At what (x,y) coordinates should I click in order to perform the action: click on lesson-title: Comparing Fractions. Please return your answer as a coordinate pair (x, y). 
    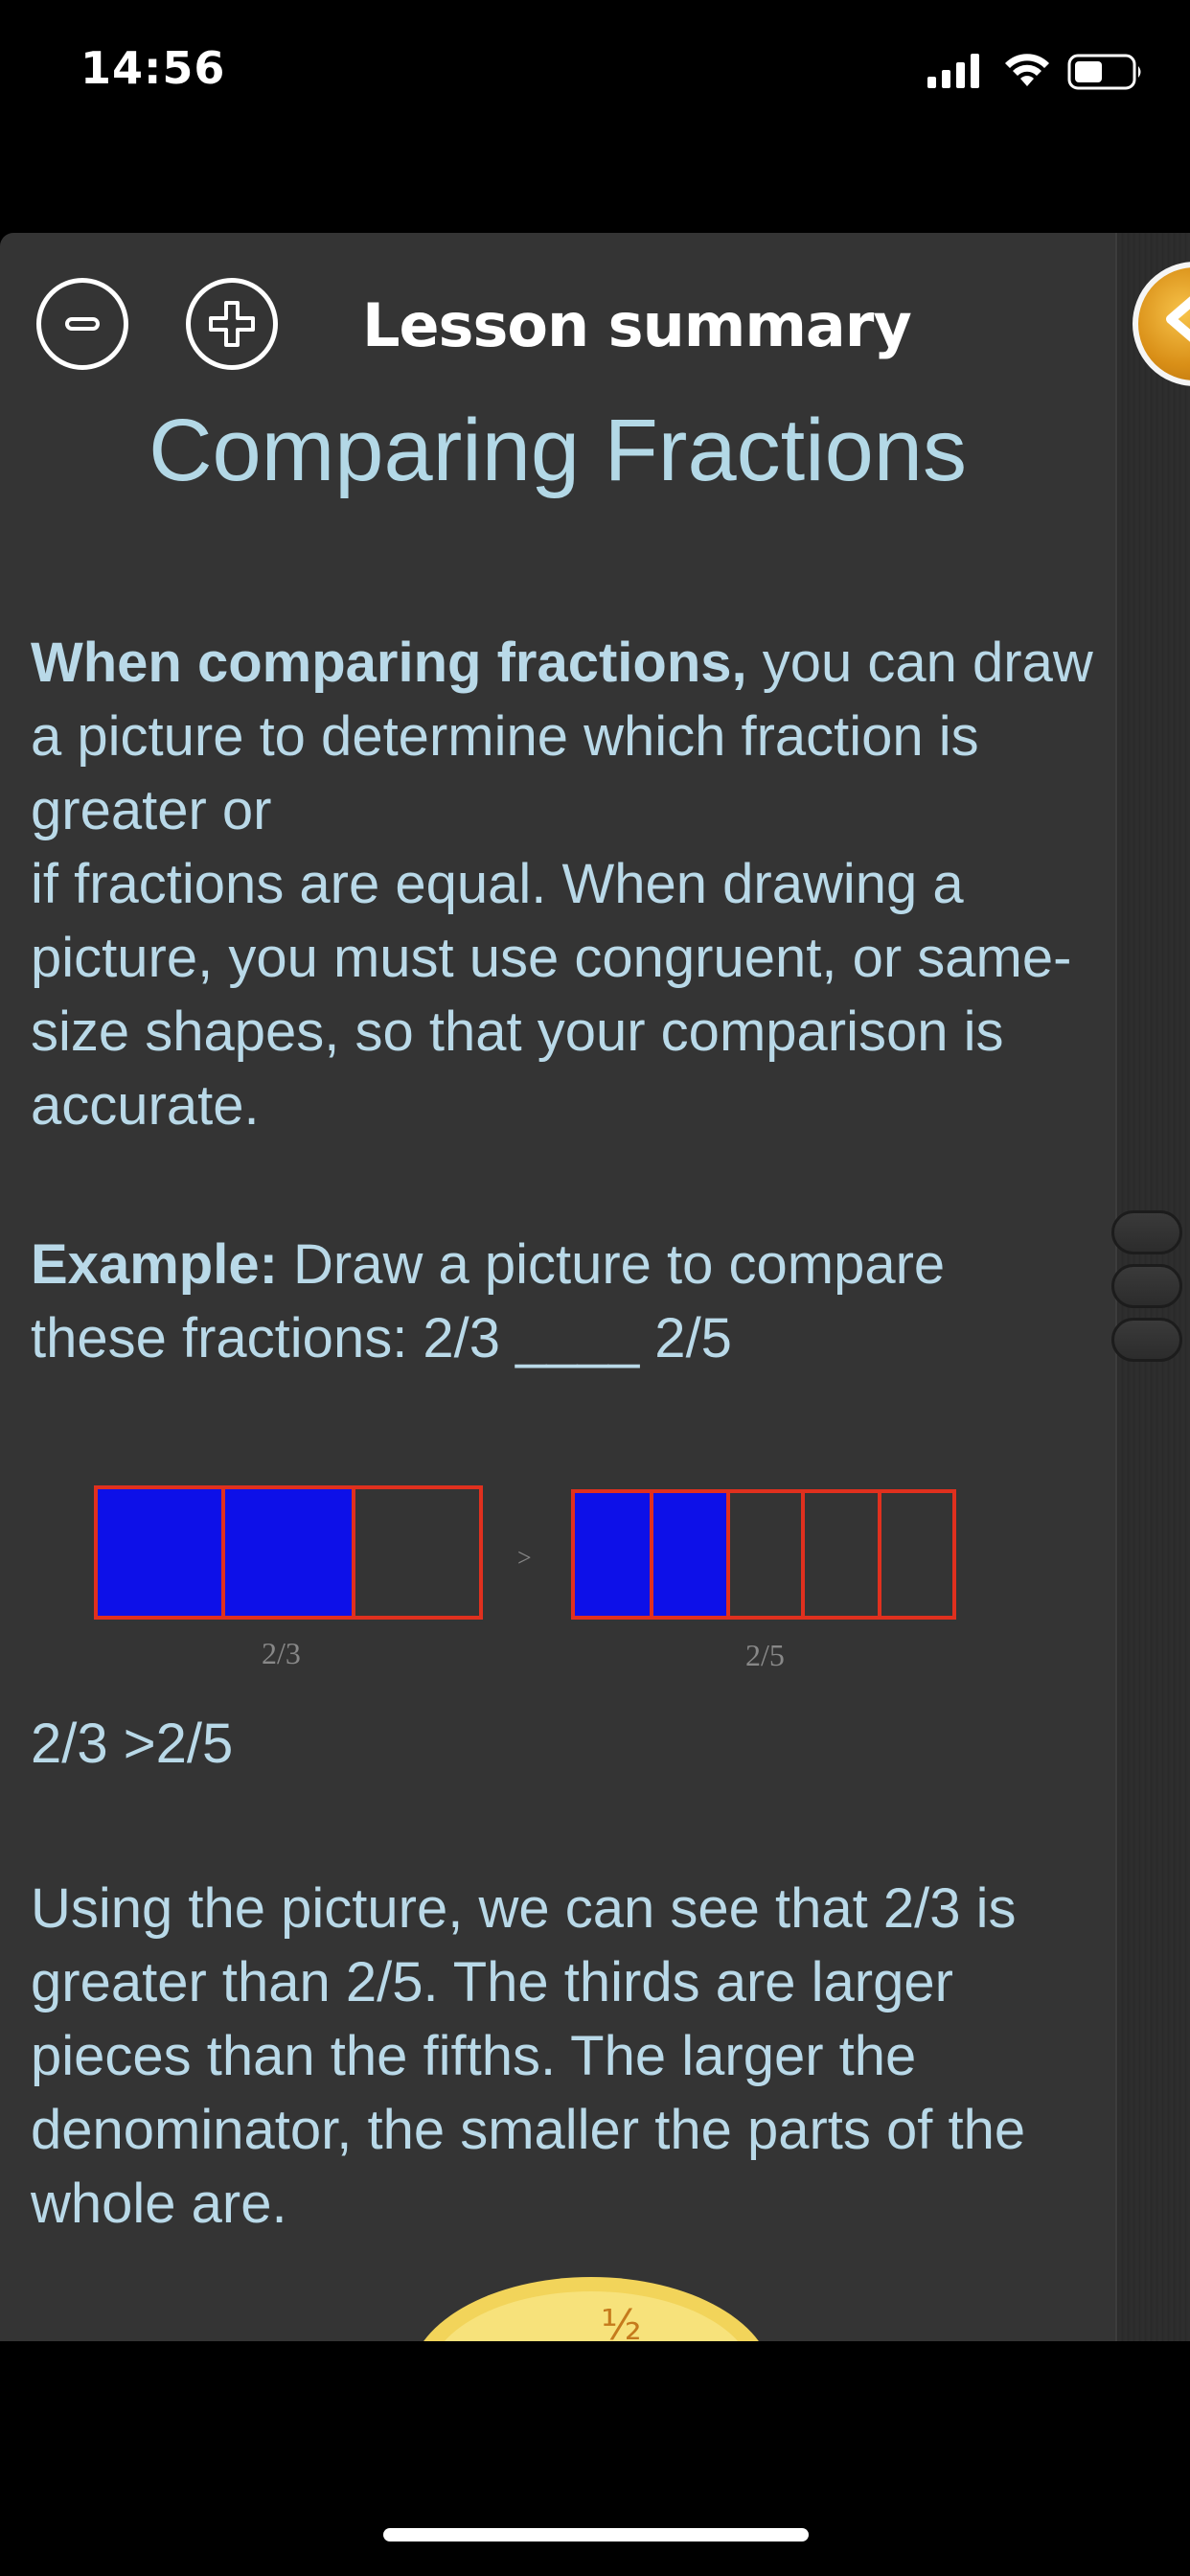
    Looking at the image, I should click on (558, 450).